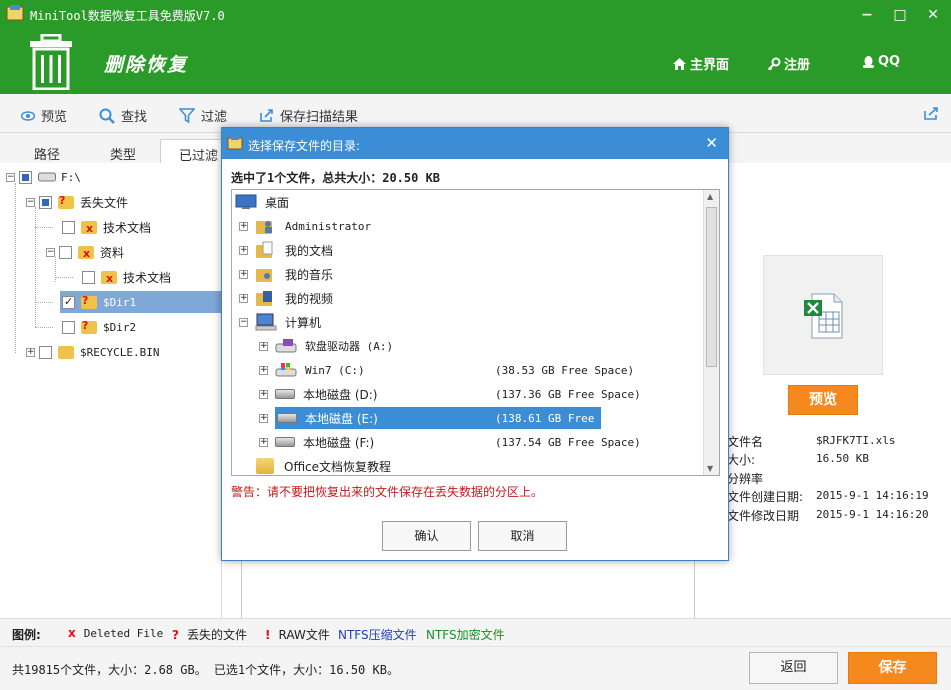 The image size is (951, 690). Describe the element at coordinates (475, 143) in the screenshot. I see `dialog-title-bar: 选择保存文件的目录: ✕` at that location.